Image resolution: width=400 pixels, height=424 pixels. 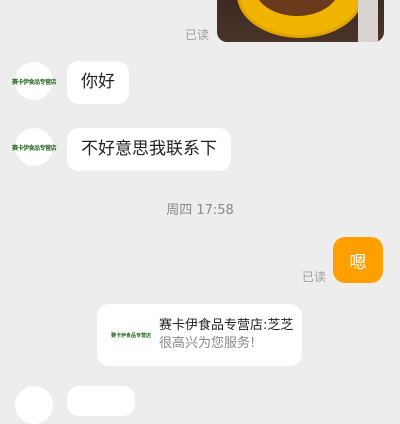 I want to click on shop-avatar, so click(x=34, y=405).